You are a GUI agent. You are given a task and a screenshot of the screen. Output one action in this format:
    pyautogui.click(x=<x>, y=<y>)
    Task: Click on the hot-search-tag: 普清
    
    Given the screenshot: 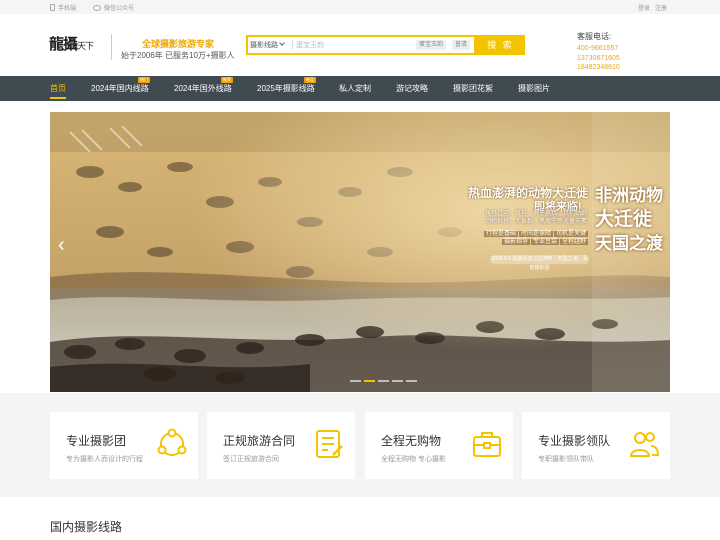 What is the action you would take?
    pyautogui.click(x=461, y=45)
    